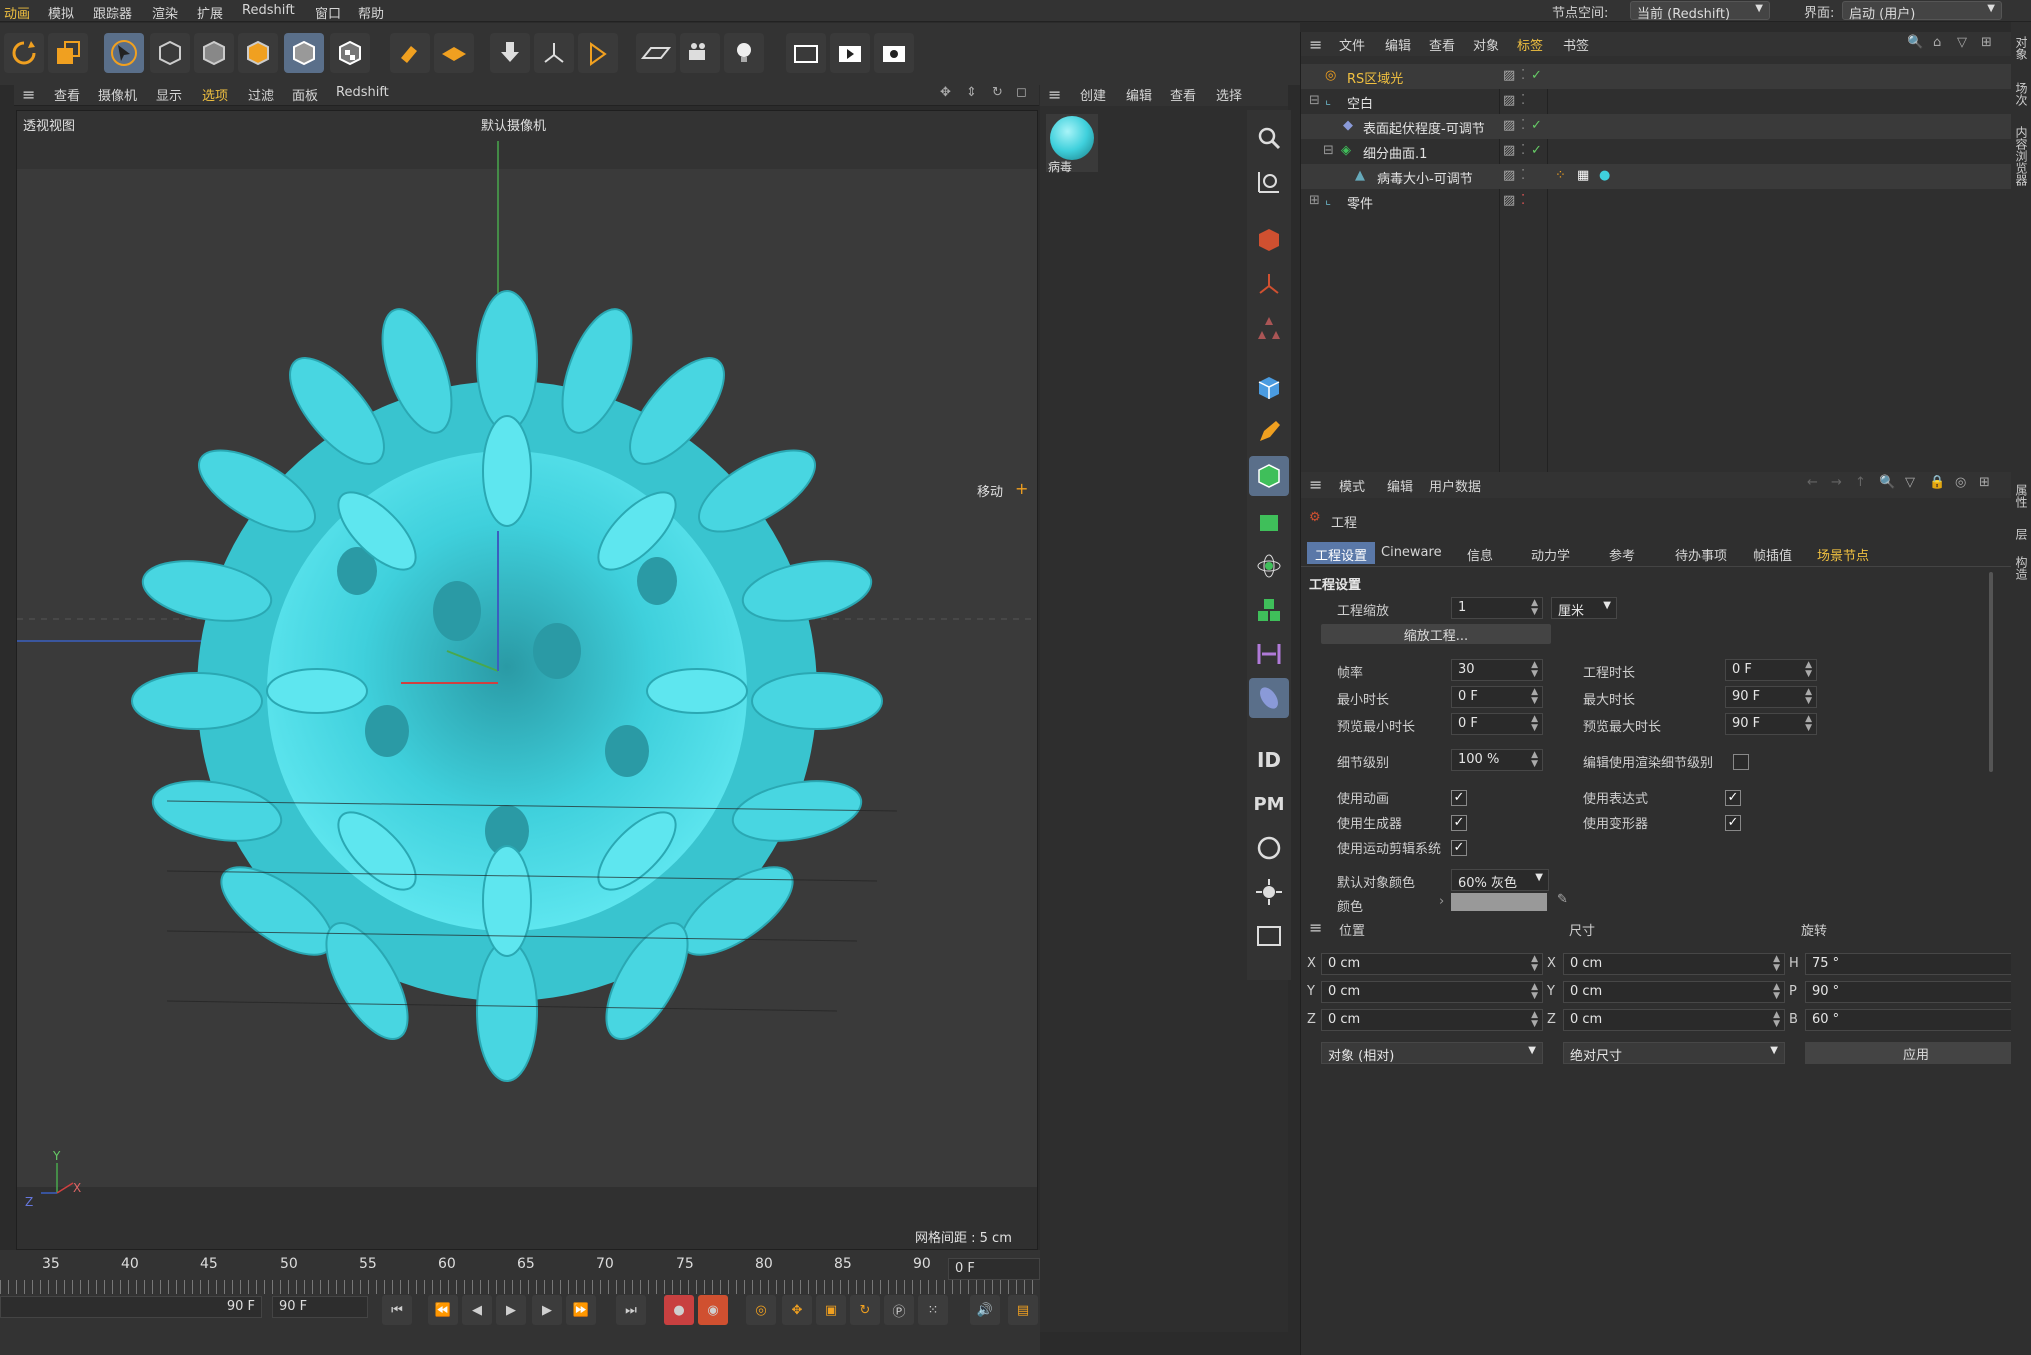  I want to click on min-time-field: 0 F ▲ ▼, so click(1497, 697).